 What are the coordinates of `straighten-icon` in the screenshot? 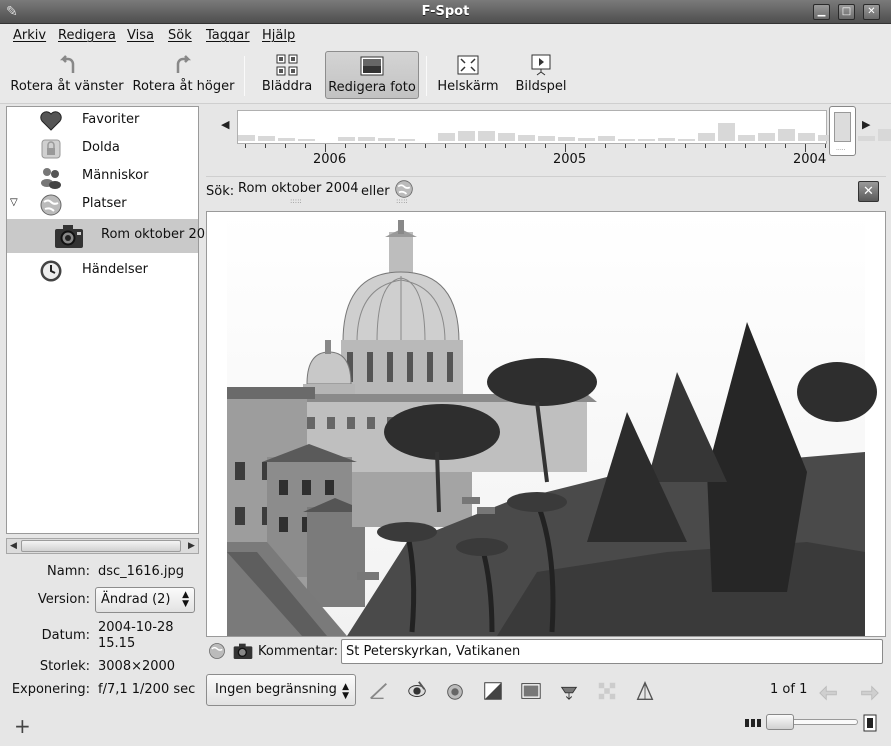 It's located at (379, 691).